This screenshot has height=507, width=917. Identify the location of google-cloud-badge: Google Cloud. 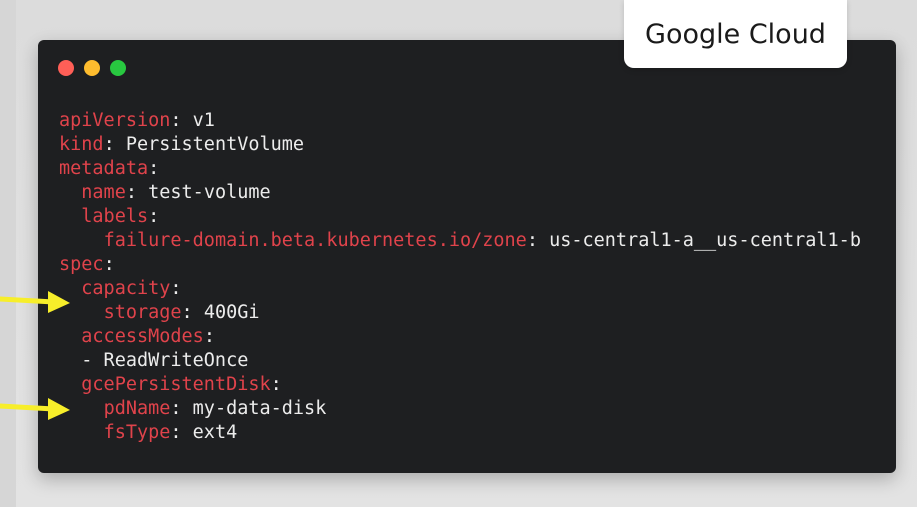
(735, 34).